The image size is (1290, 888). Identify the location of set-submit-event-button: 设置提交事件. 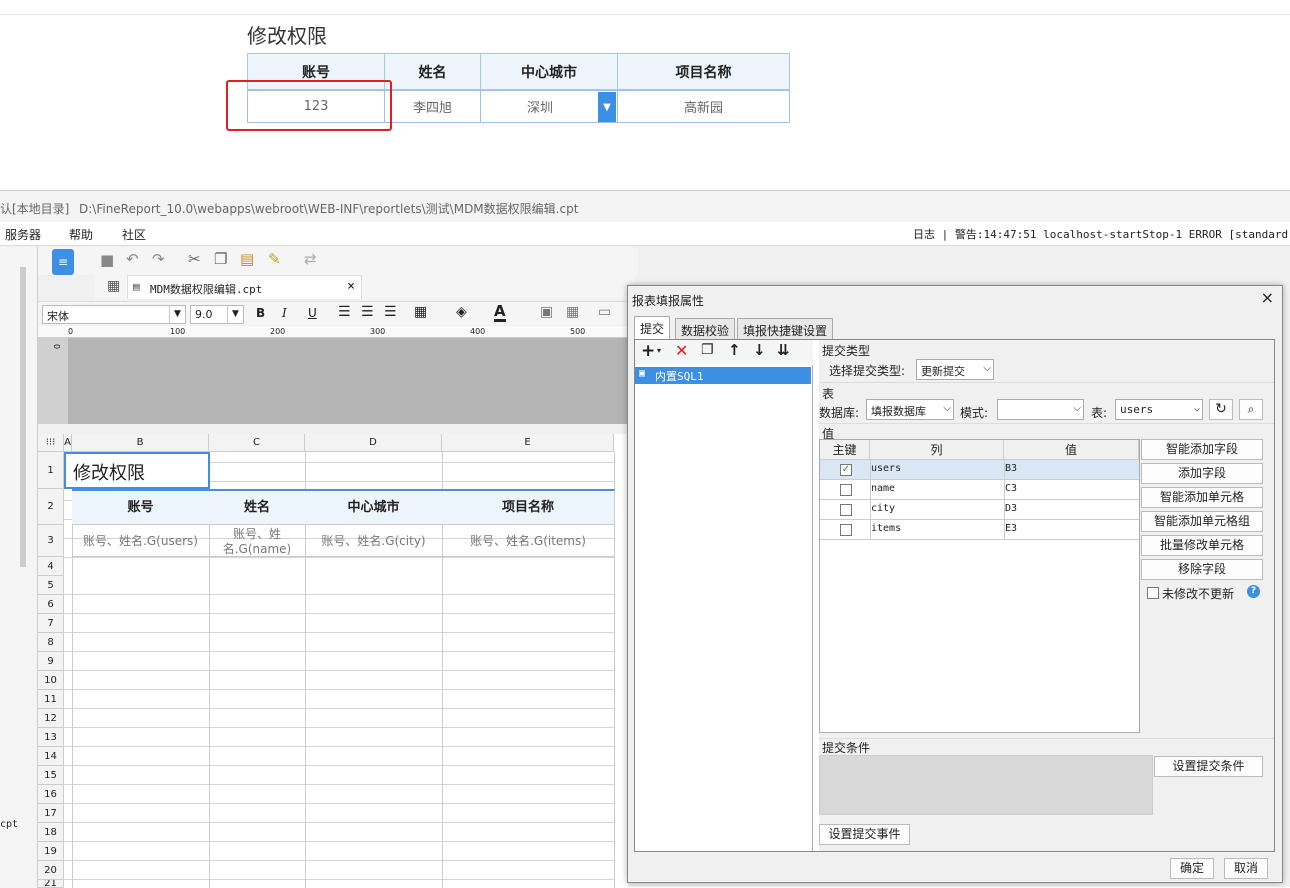
(864, 834).